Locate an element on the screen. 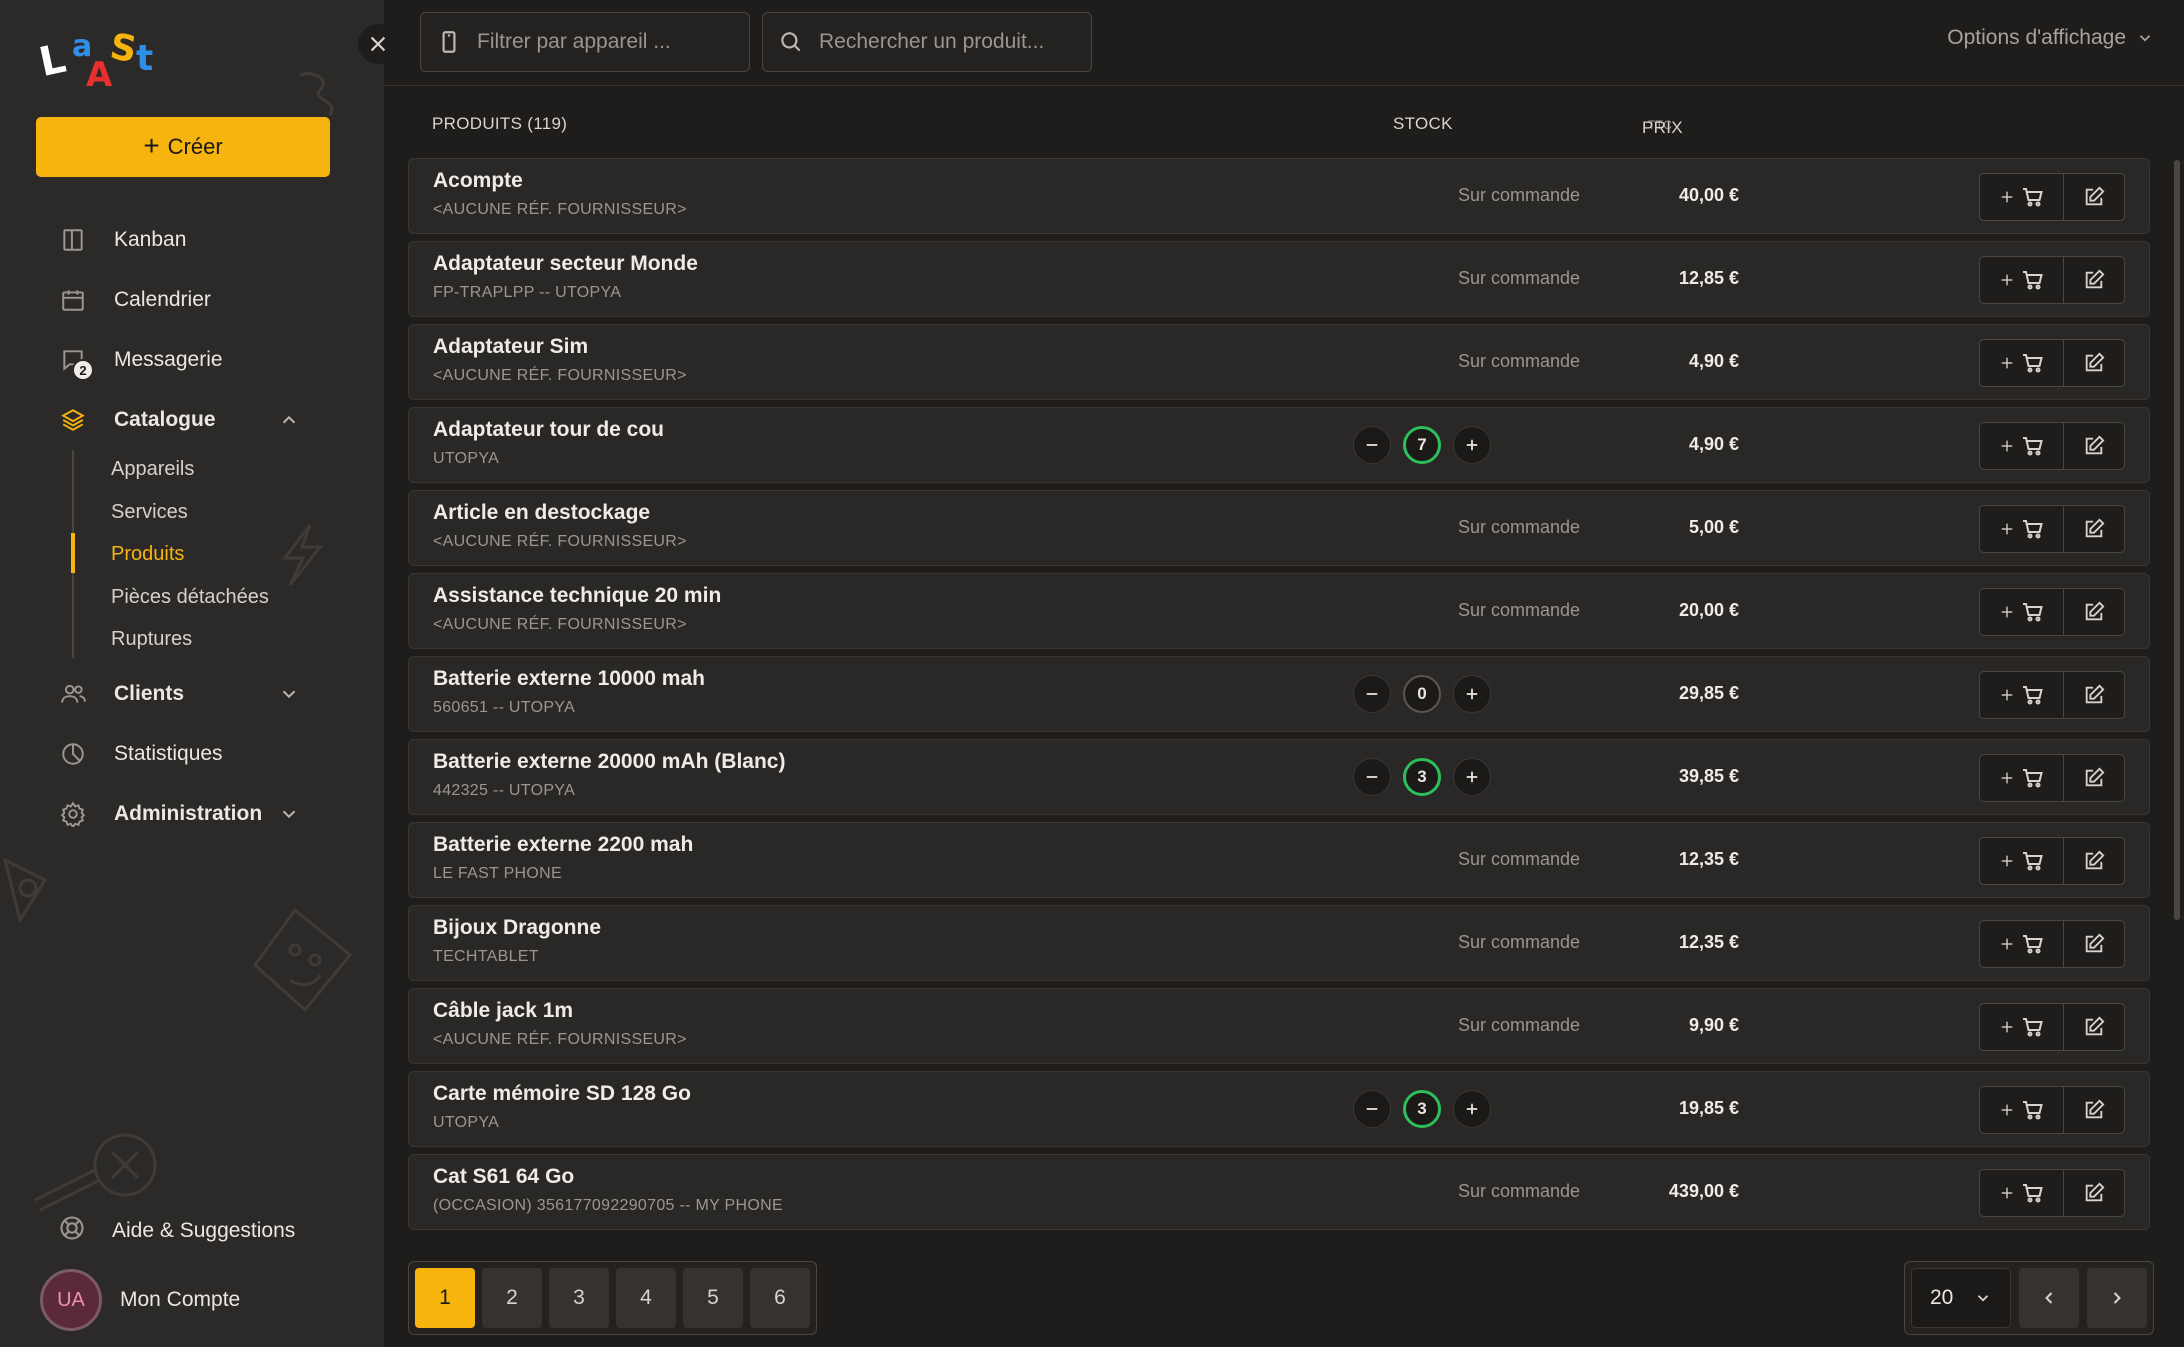 The height and width of the screenshot is (1347, 2184). page-button: 6 is located at coordinates (780, 1298).